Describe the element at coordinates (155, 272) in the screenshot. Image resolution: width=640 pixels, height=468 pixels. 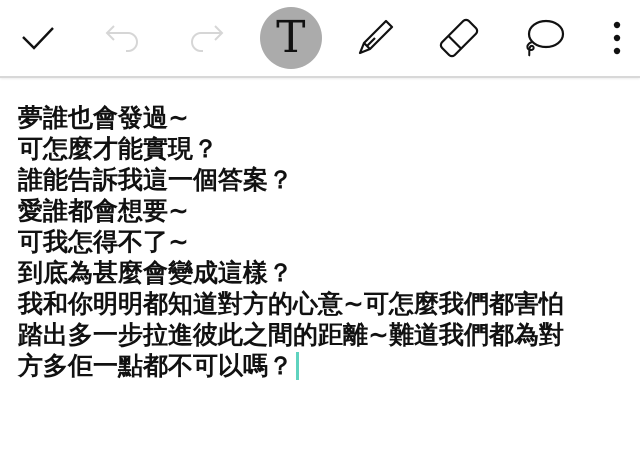
I see `text-line: 到底為甚麼會變成這樣？` at that location.